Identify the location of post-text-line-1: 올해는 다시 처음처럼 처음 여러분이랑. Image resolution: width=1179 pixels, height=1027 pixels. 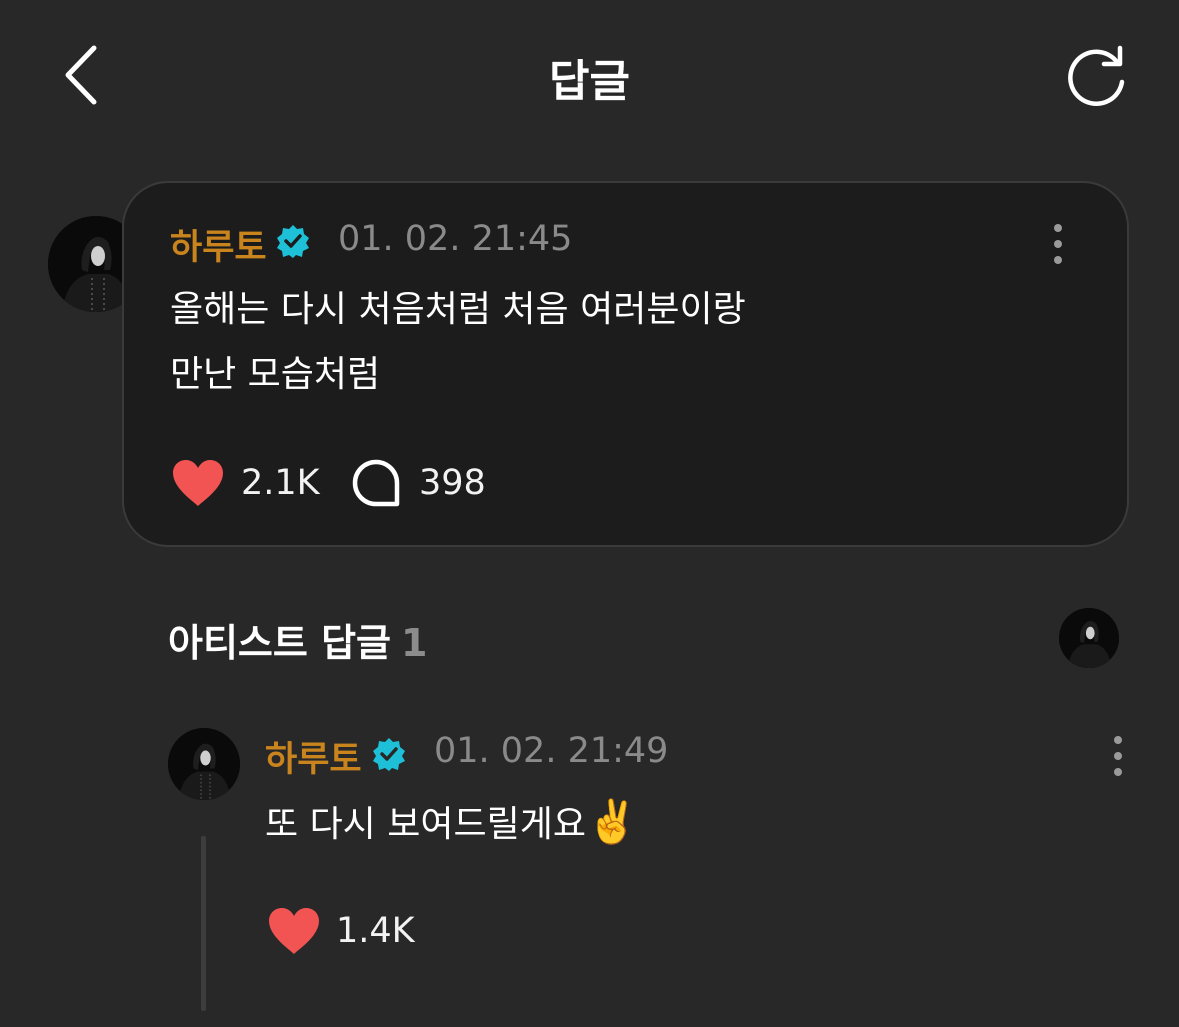
(458, 309).